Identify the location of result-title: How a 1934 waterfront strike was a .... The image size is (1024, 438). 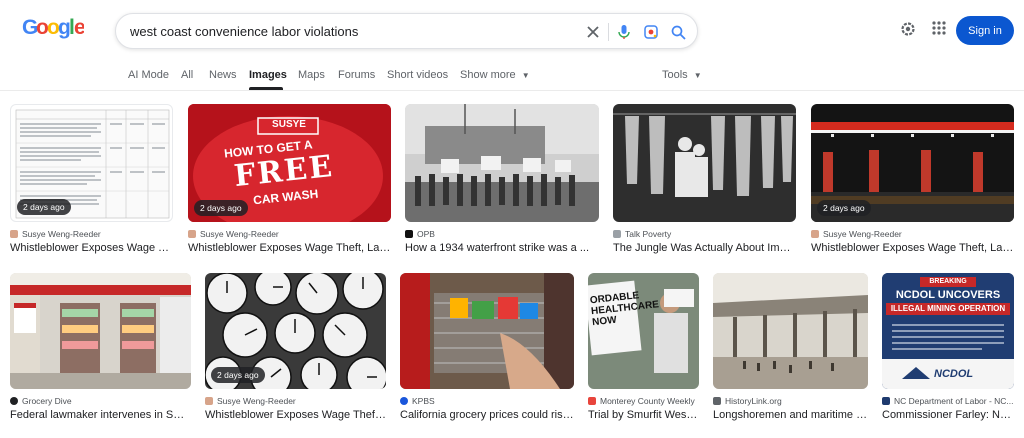
(502, 248).